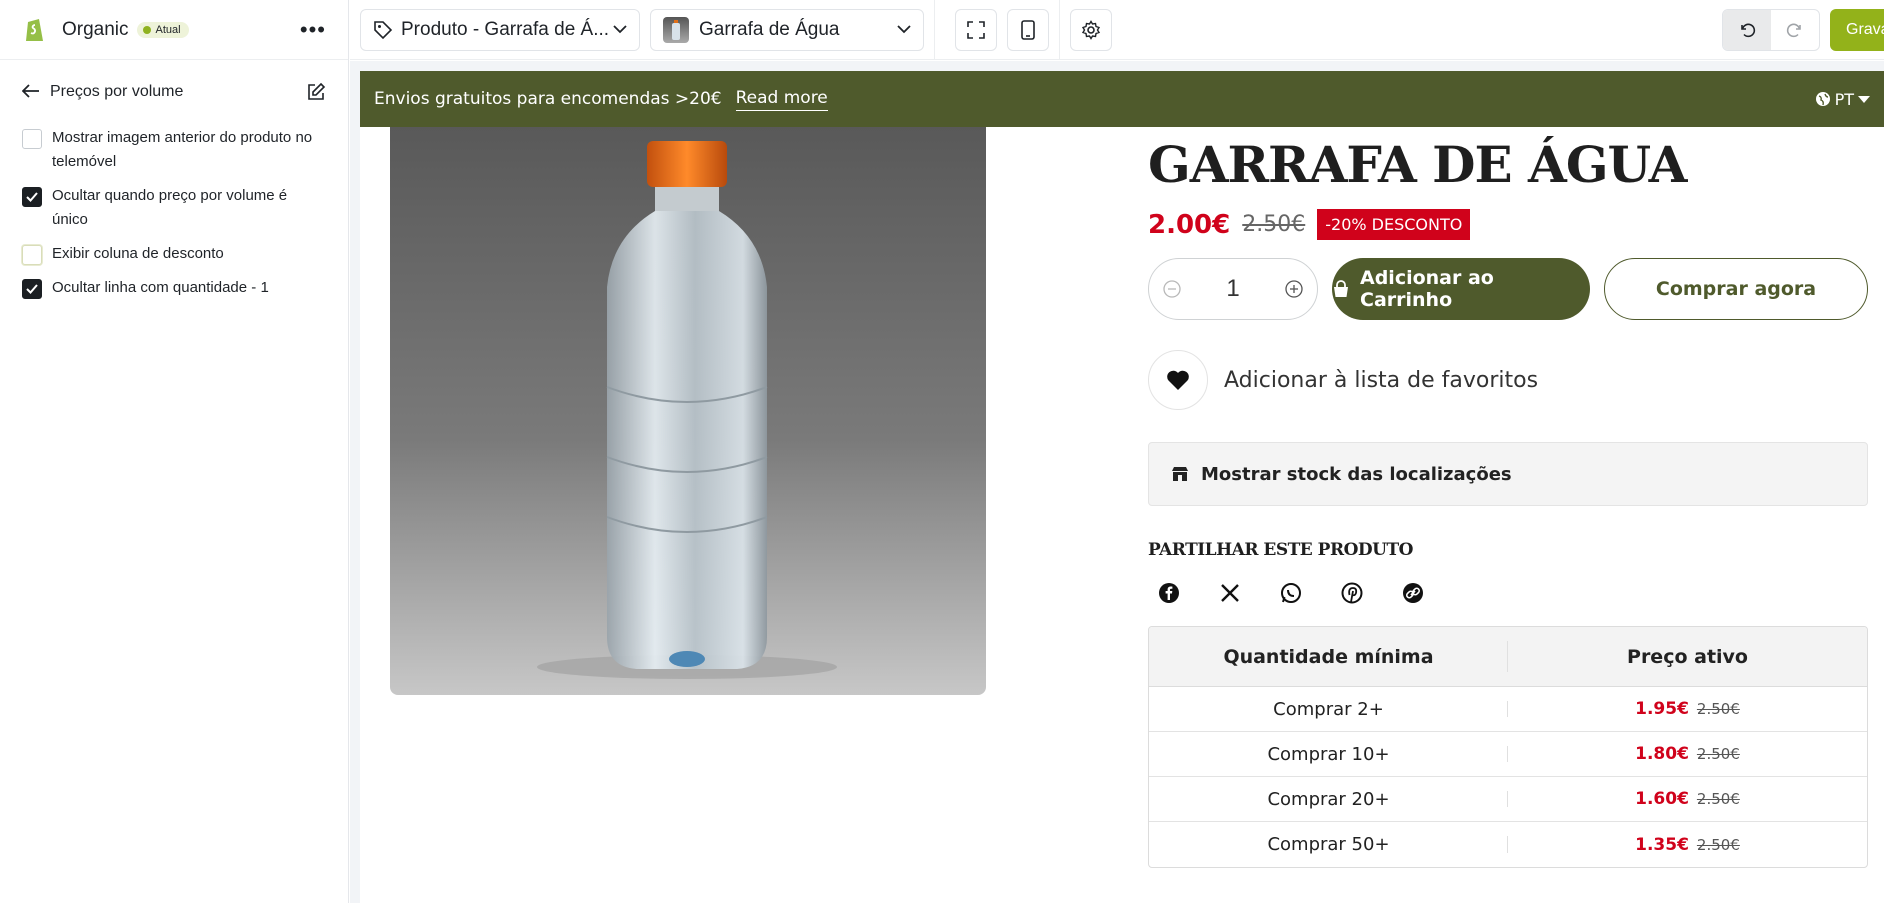 This screenshot has height=903, width=1884. What do you see at coordinates (548, 99) in the screenshot?
I see `announcement-text: Envios gratuitos para encomendas >20€` at bounding box center [548, 99].